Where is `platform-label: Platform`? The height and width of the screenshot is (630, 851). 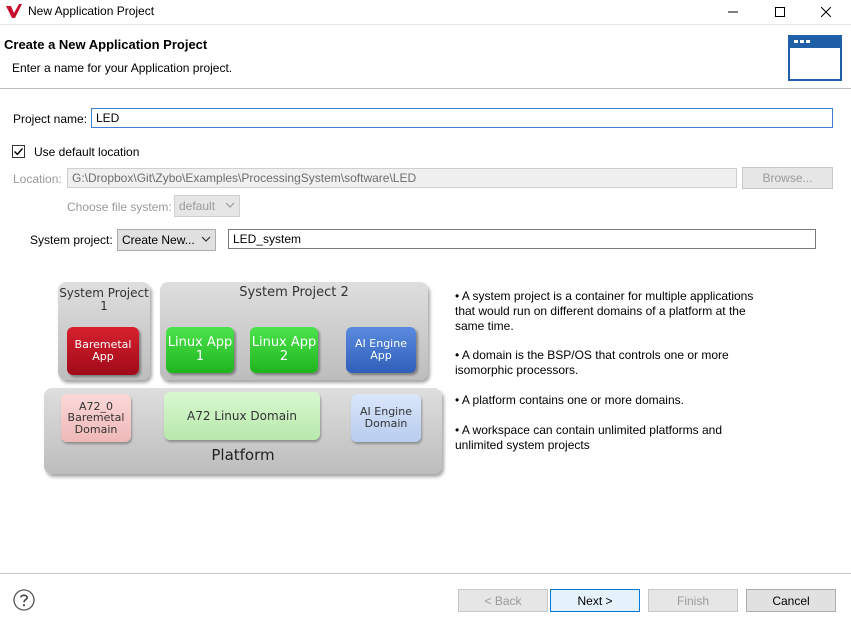 platform-label: Platform is located at coordinates (243, 455).